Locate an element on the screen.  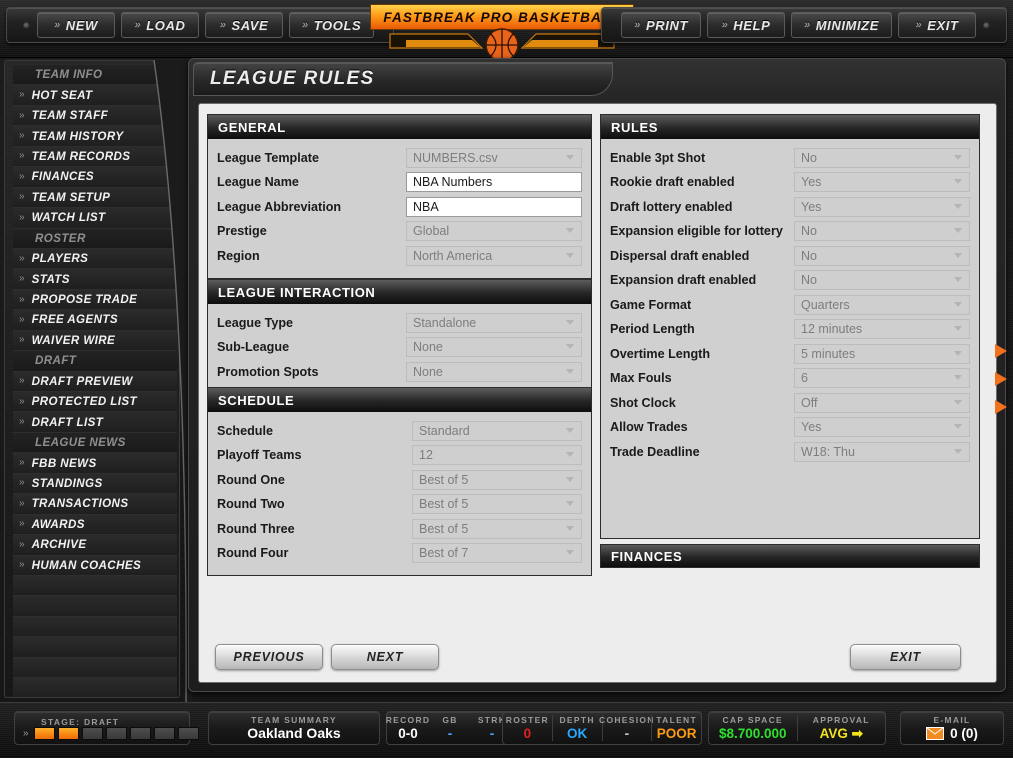
sidebar-item-finances: » FINANCES is located at coordinates (95, 177).